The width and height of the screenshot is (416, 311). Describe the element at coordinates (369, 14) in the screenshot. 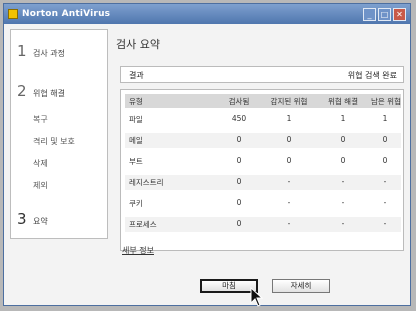

I see `minimize-button: _` at that location.